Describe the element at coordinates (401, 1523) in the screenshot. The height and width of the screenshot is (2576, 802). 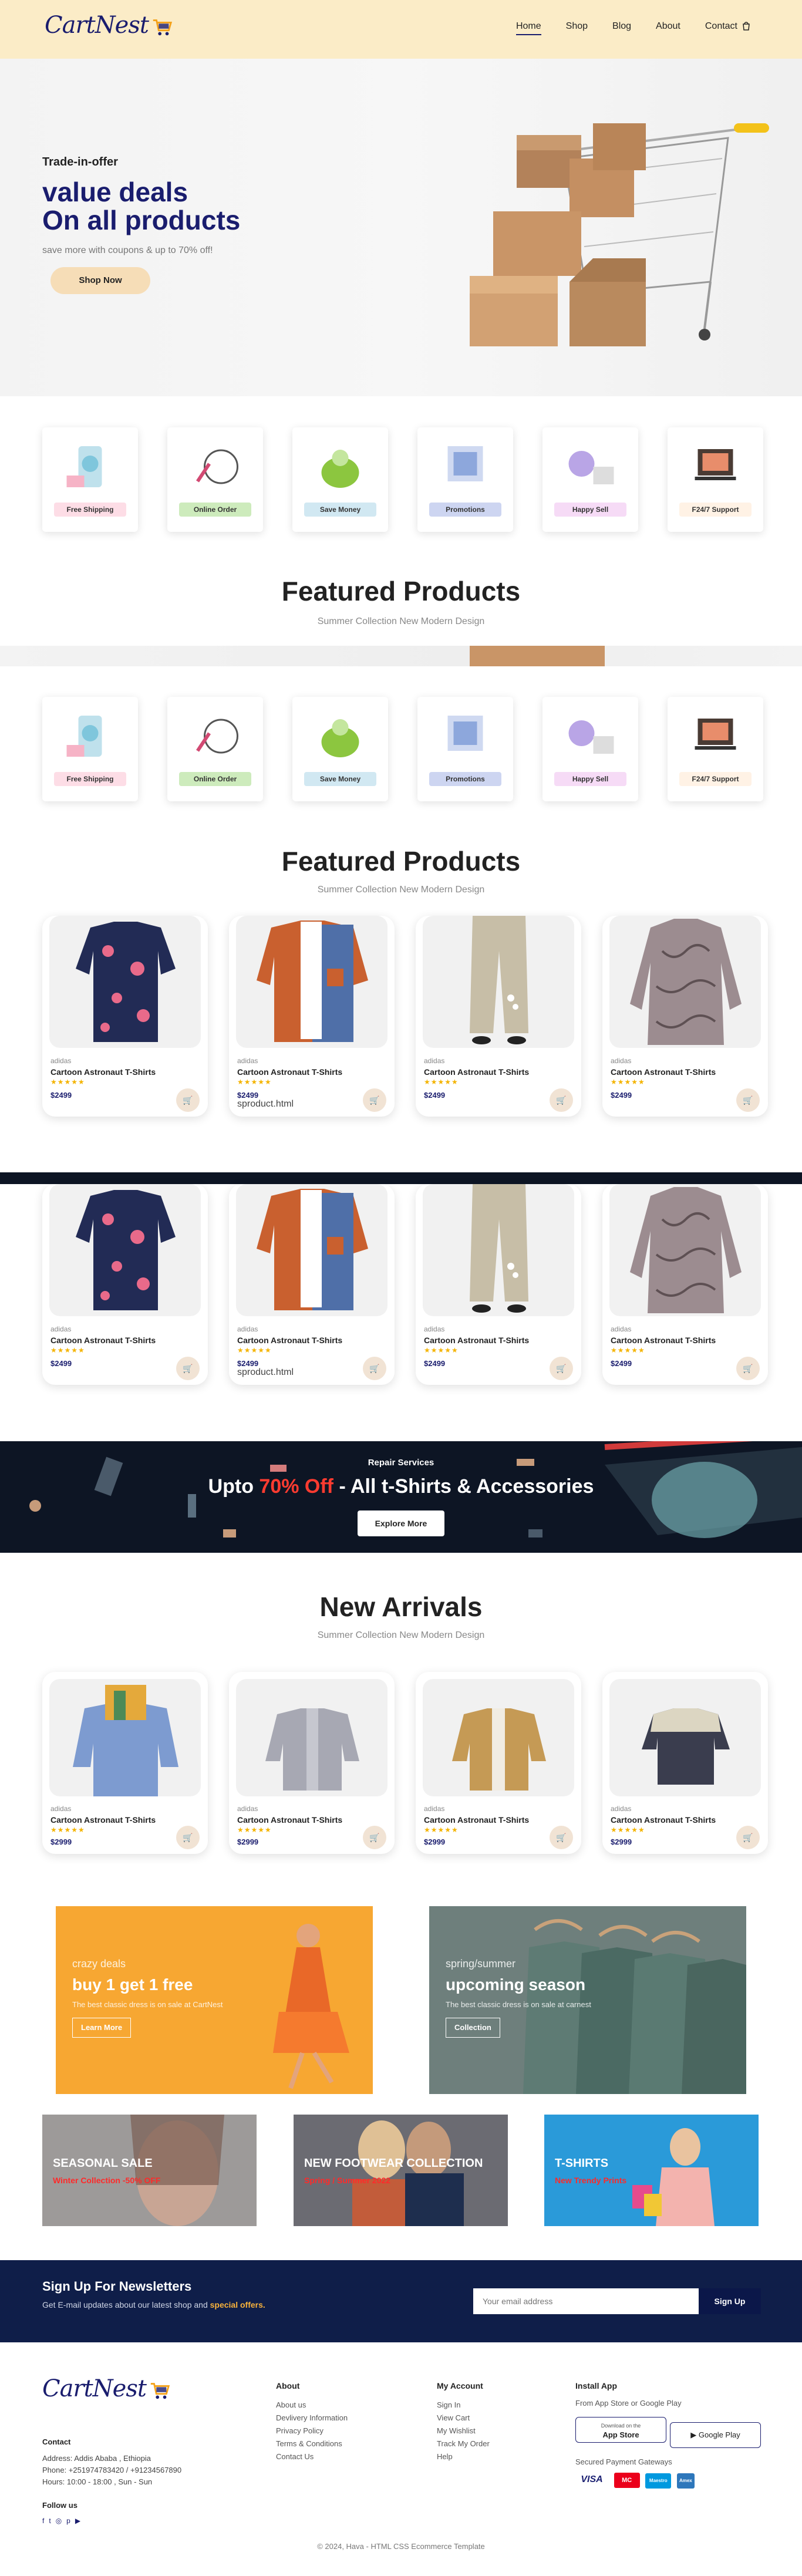
I see `explore-more-button: Explore More` at that location.